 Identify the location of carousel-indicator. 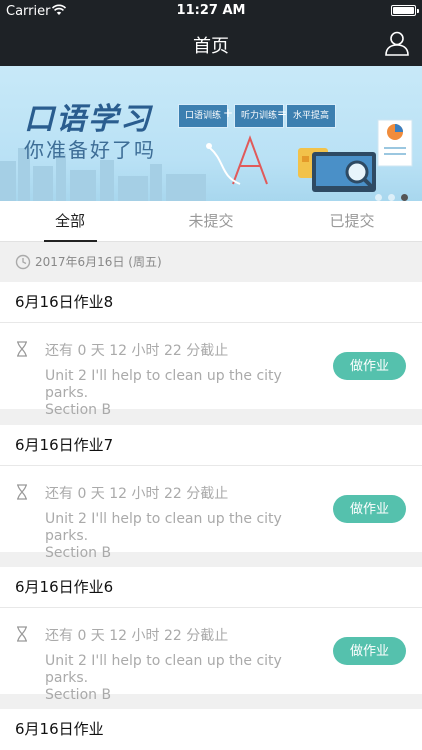
(388, 193).